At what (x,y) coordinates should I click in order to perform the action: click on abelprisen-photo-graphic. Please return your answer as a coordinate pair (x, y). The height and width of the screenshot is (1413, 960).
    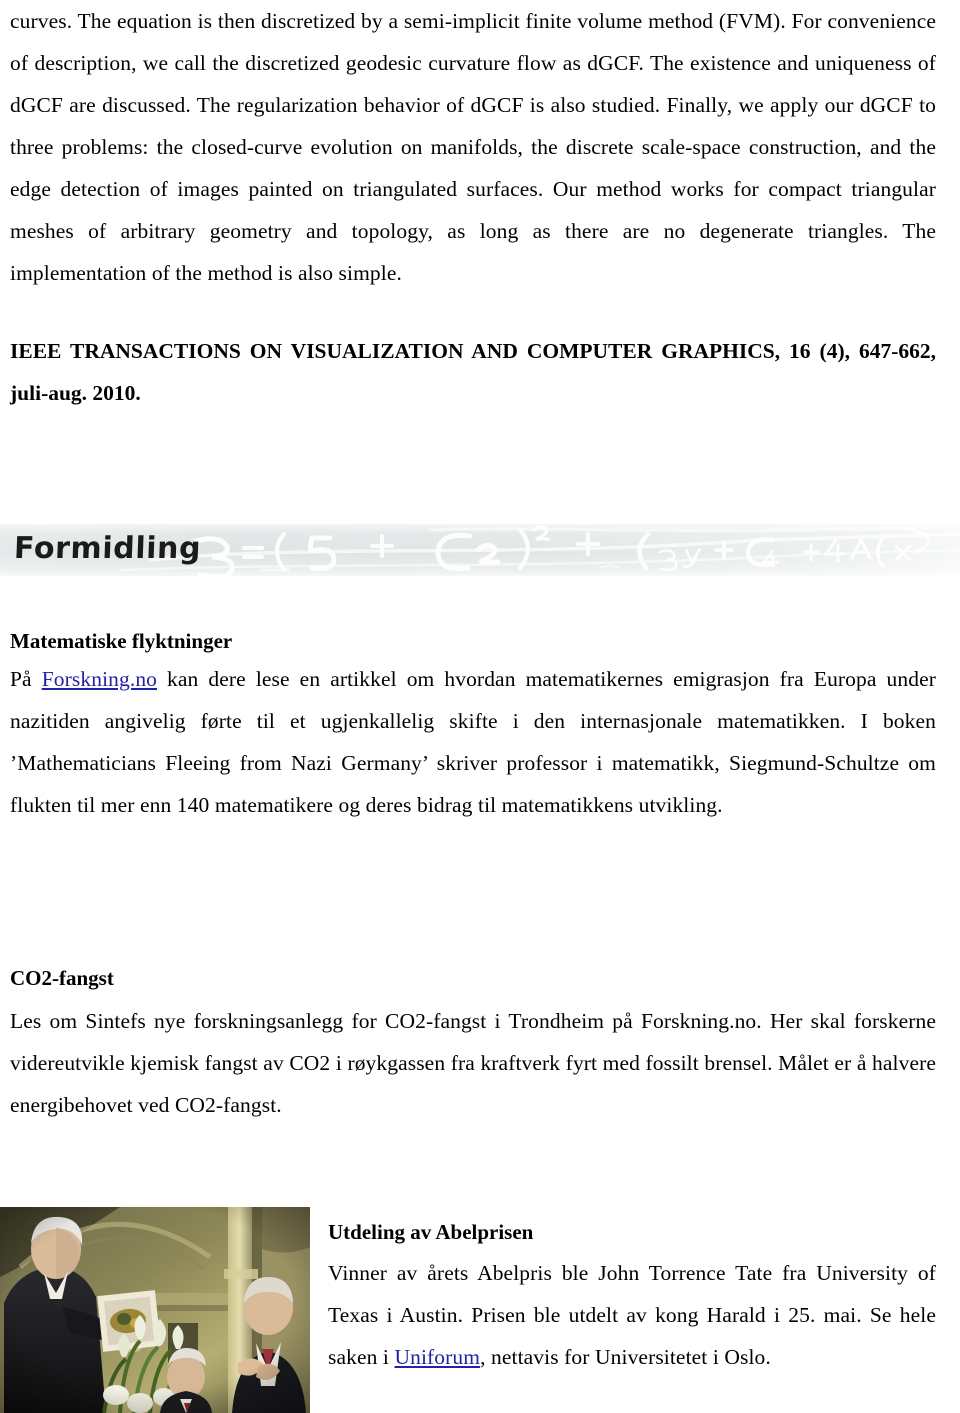
    Looking at the image, I should click on (155, 1310).